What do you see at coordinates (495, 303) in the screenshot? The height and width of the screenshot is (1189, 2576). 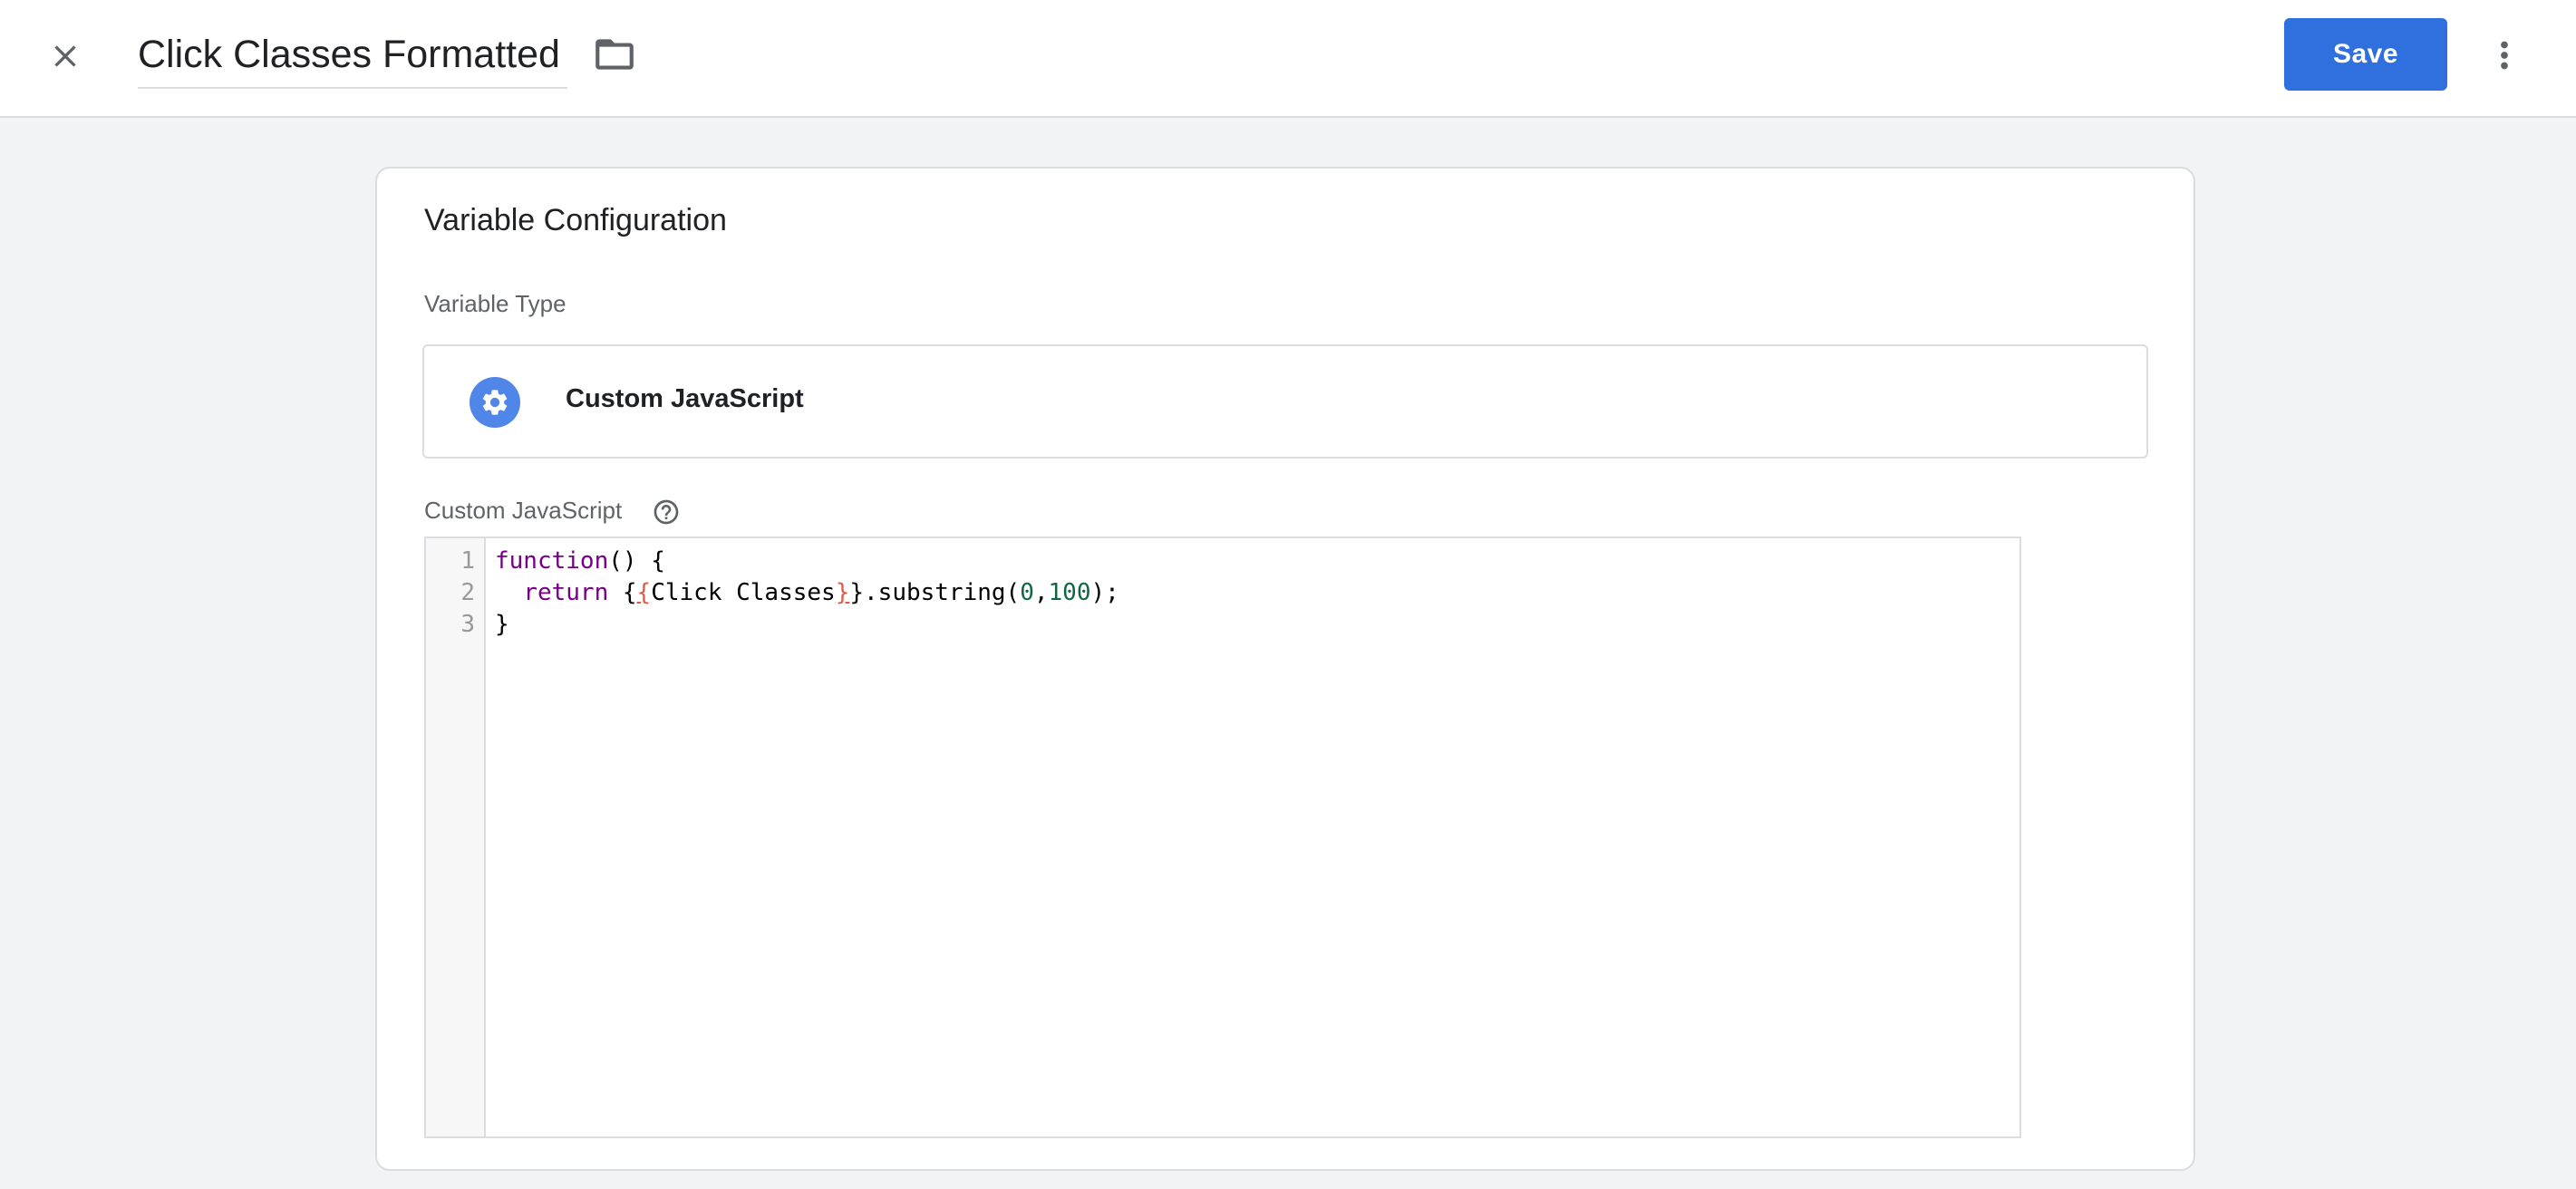 I see `variable-type-label: Variable Type` at bounding box center [495, 303].